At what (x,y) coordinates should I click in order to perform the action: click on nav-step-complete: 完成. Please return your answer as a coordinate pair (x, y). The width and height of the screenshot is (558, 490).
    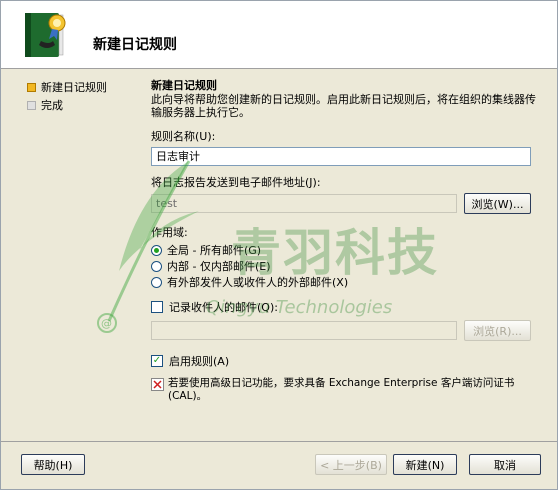
    Looking at the image, I should click on (67, 105).